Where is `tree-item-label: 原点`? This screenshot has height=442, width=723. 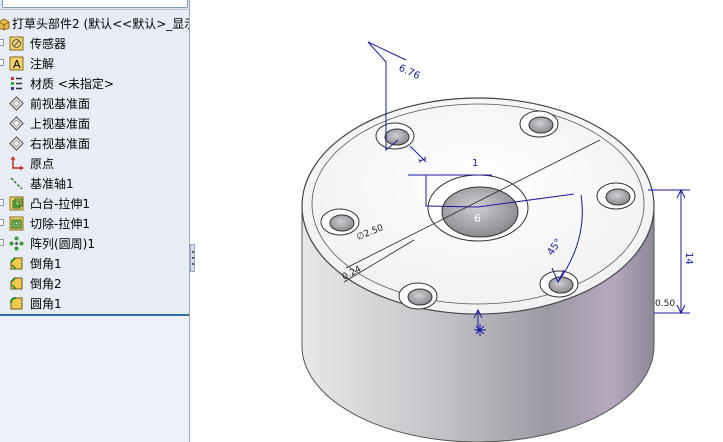
tree-item-label: 原点 is located at coordinates (42, 164).